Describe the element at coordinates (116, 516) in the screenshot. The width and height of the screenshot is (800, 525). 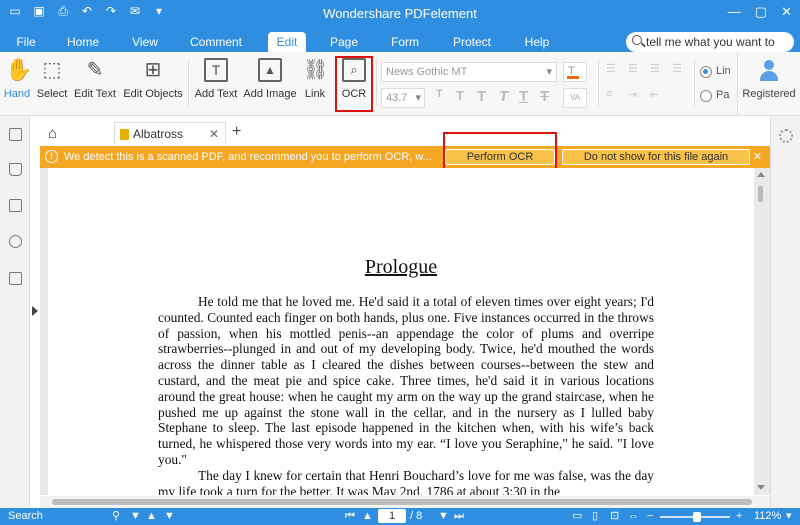
I see `zoom-search-icon: ⚲` at that location.